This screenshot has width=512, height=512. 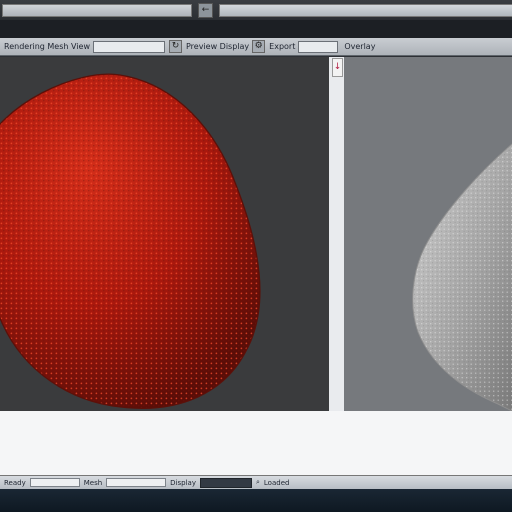 I want to click on filter-icon: ⌕, so click(x=258, y=482).